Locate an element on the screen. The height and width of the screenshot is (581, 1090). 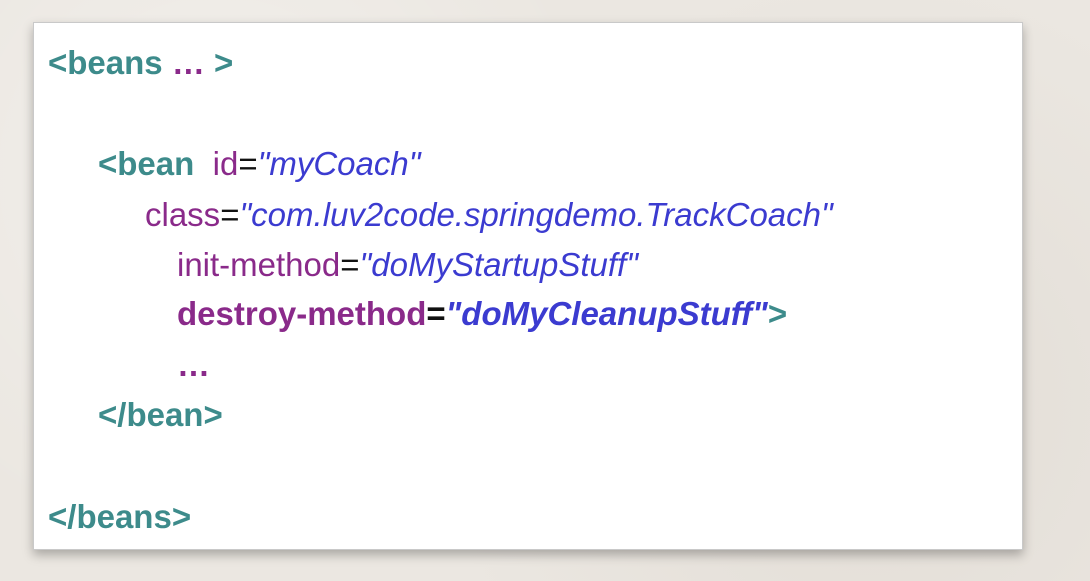
bean-close-tag: </bean> is located at coordinates (160, 414).